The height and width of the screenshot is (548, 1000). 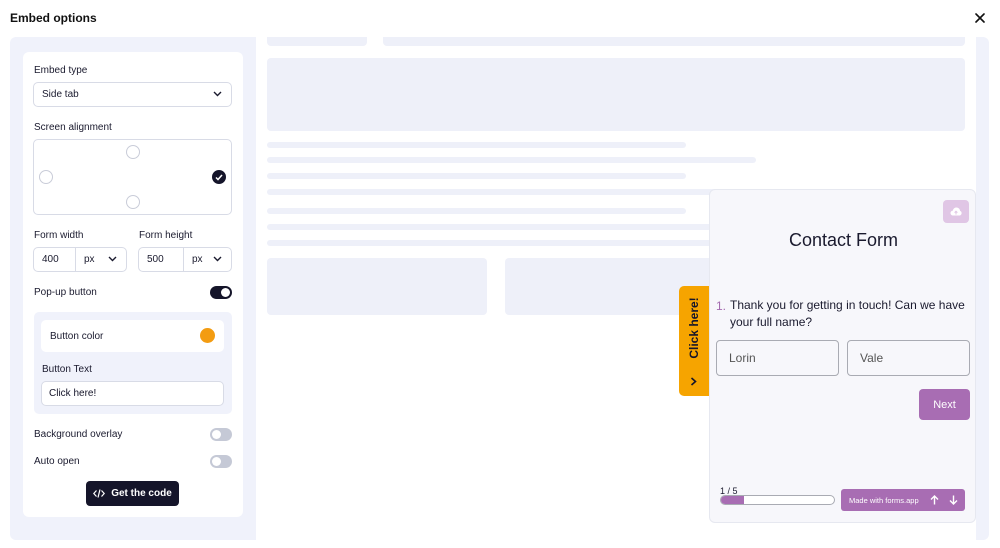 What do you see at coordinates (884, 500) in the screenshot?
I see `made-with-label: Made with forms.app` at bounding box center [884, 500].